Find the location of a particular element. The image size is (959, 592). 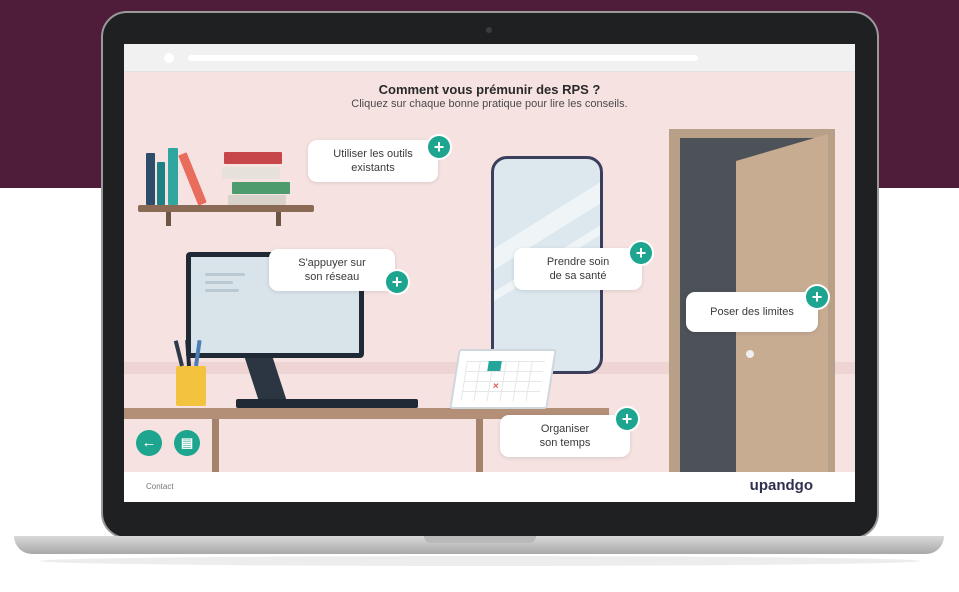

transcript-icon: ▤ is located at coordinates (187, 443).